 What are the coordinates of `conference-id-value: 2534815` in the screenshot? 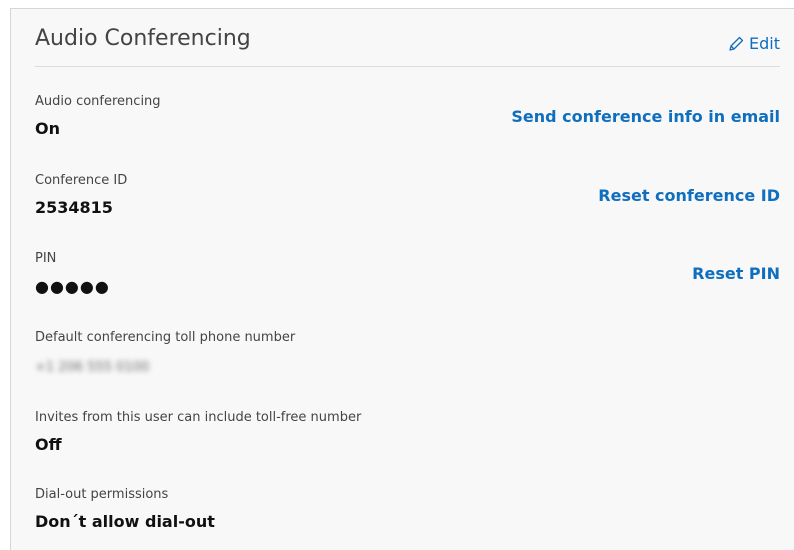 It's located at (74, 207).